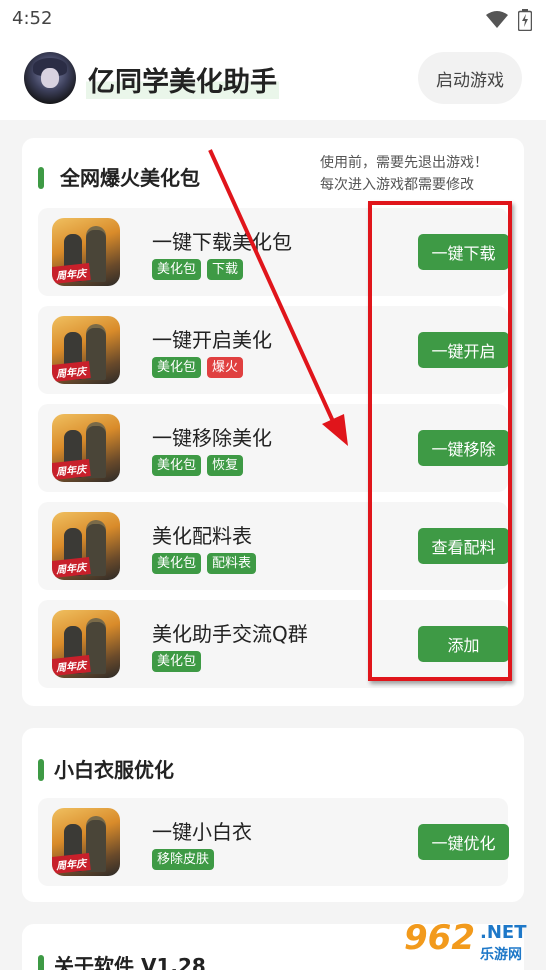 This screenshot has width=546, height=970. I want to click on section-title-about-text: 关于软件 V1.28, so click(130, 962).